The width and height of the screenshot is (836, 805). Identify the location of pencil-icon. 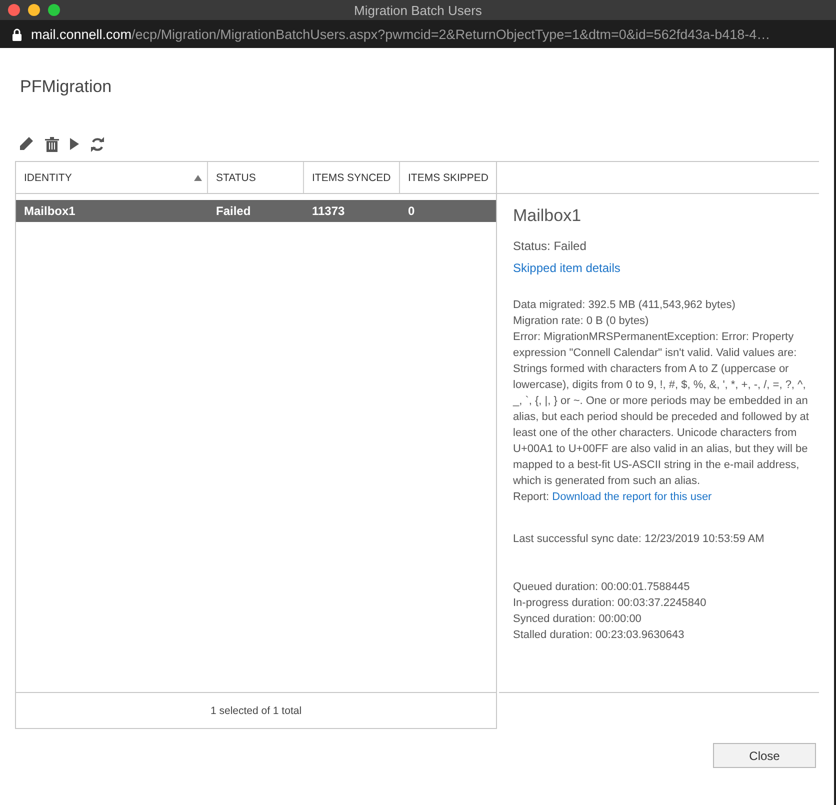
(26, 144).